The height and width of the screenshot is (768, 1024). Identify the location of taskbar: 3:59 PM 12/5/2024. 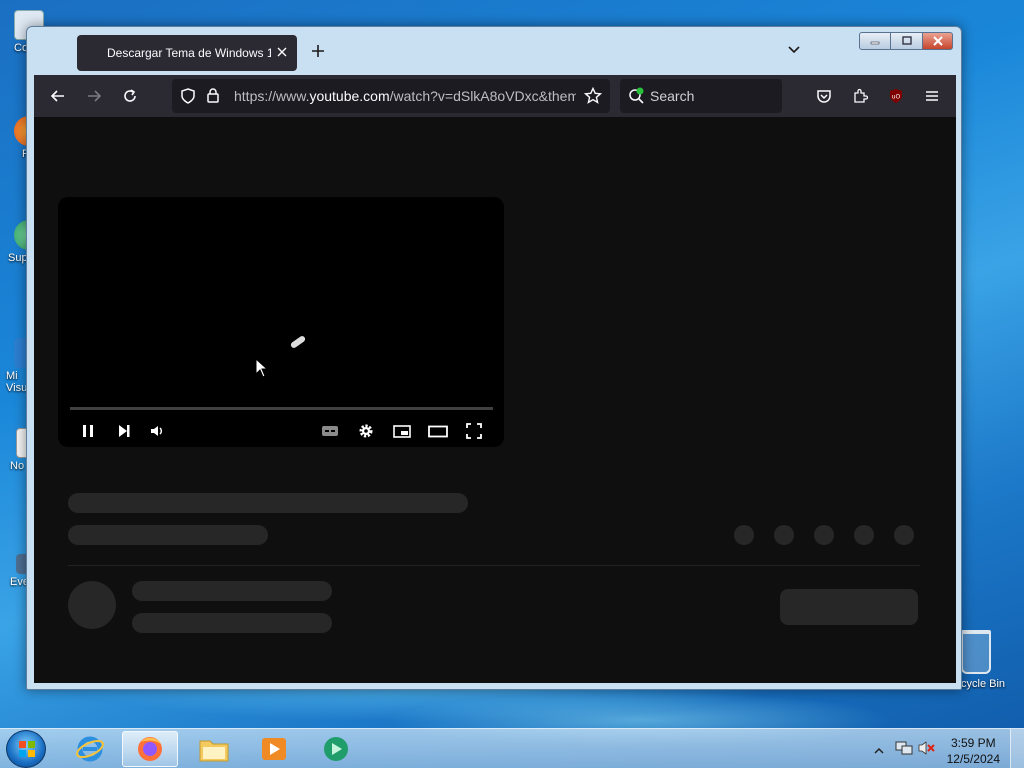
(512, 748).